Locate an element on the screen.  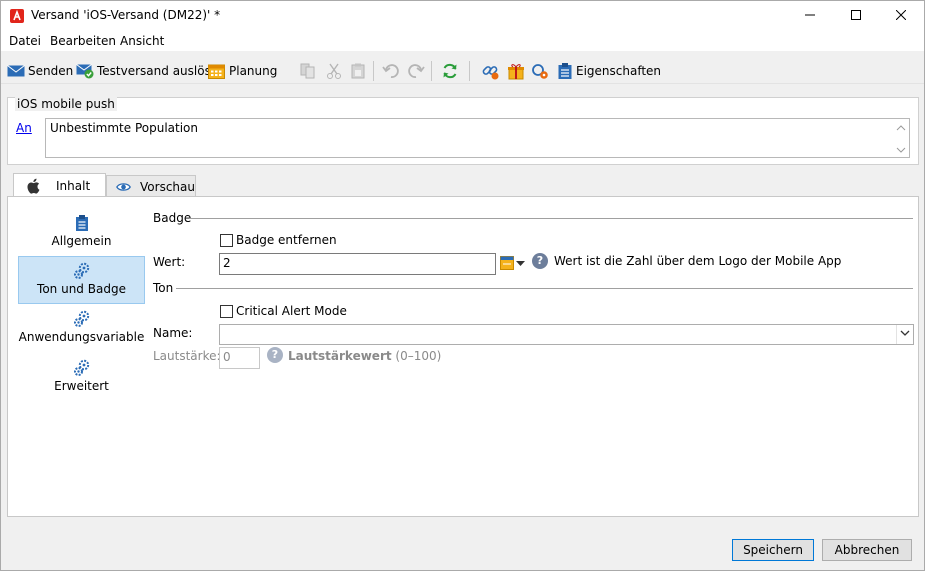
badge-remove-checkbox is located at coordinates (226, 240).